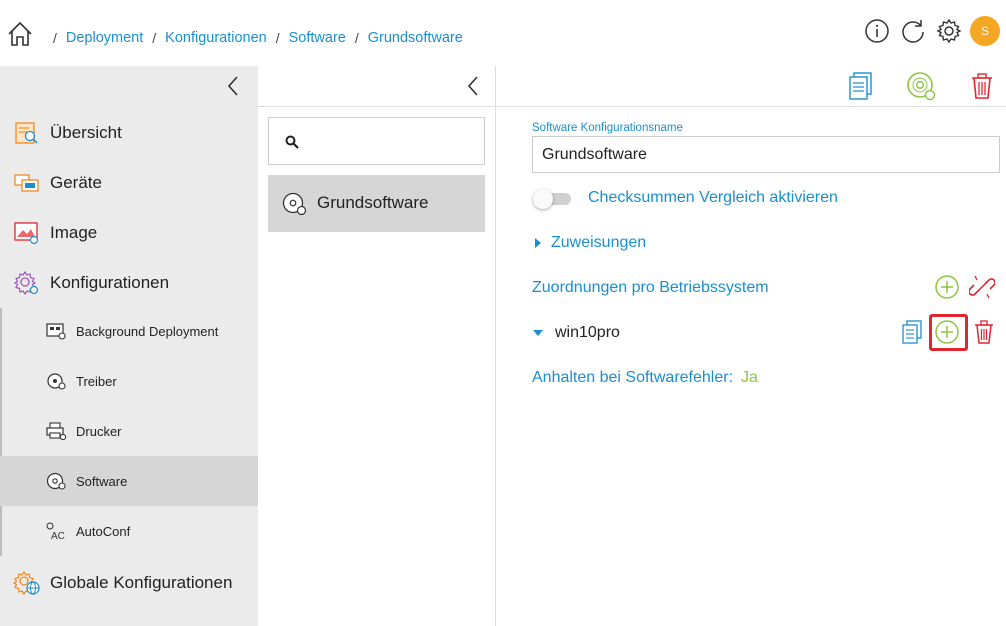 This screenshot has width=1006, height=626. Describe the element at coordinates (26, 583) in the screenshot. I see `globe-config-icon` at that location.